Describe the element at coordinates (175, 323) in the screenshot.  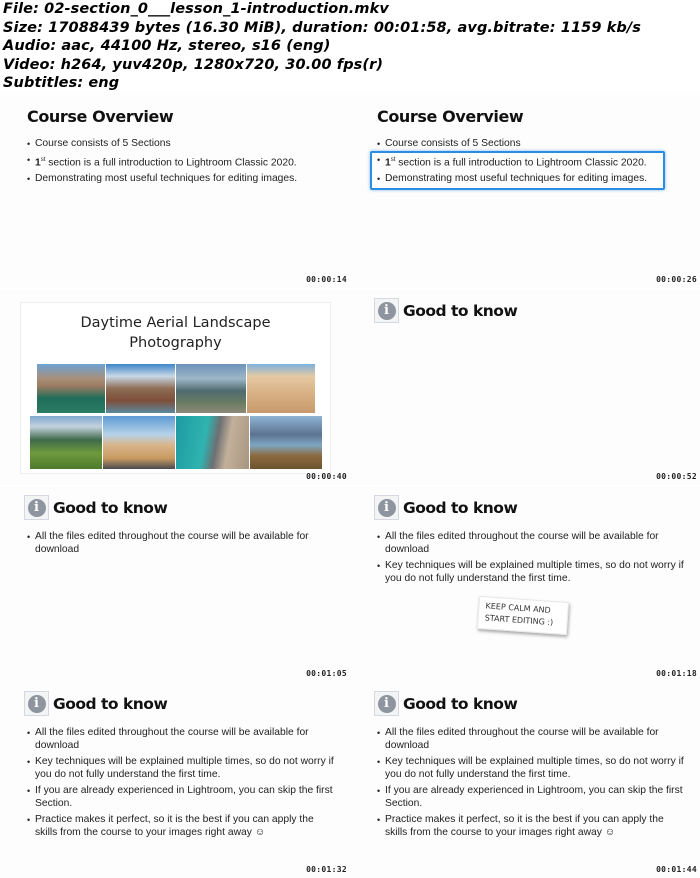
I see `title-line-1: Daytime Aerial Landscape` at that location.